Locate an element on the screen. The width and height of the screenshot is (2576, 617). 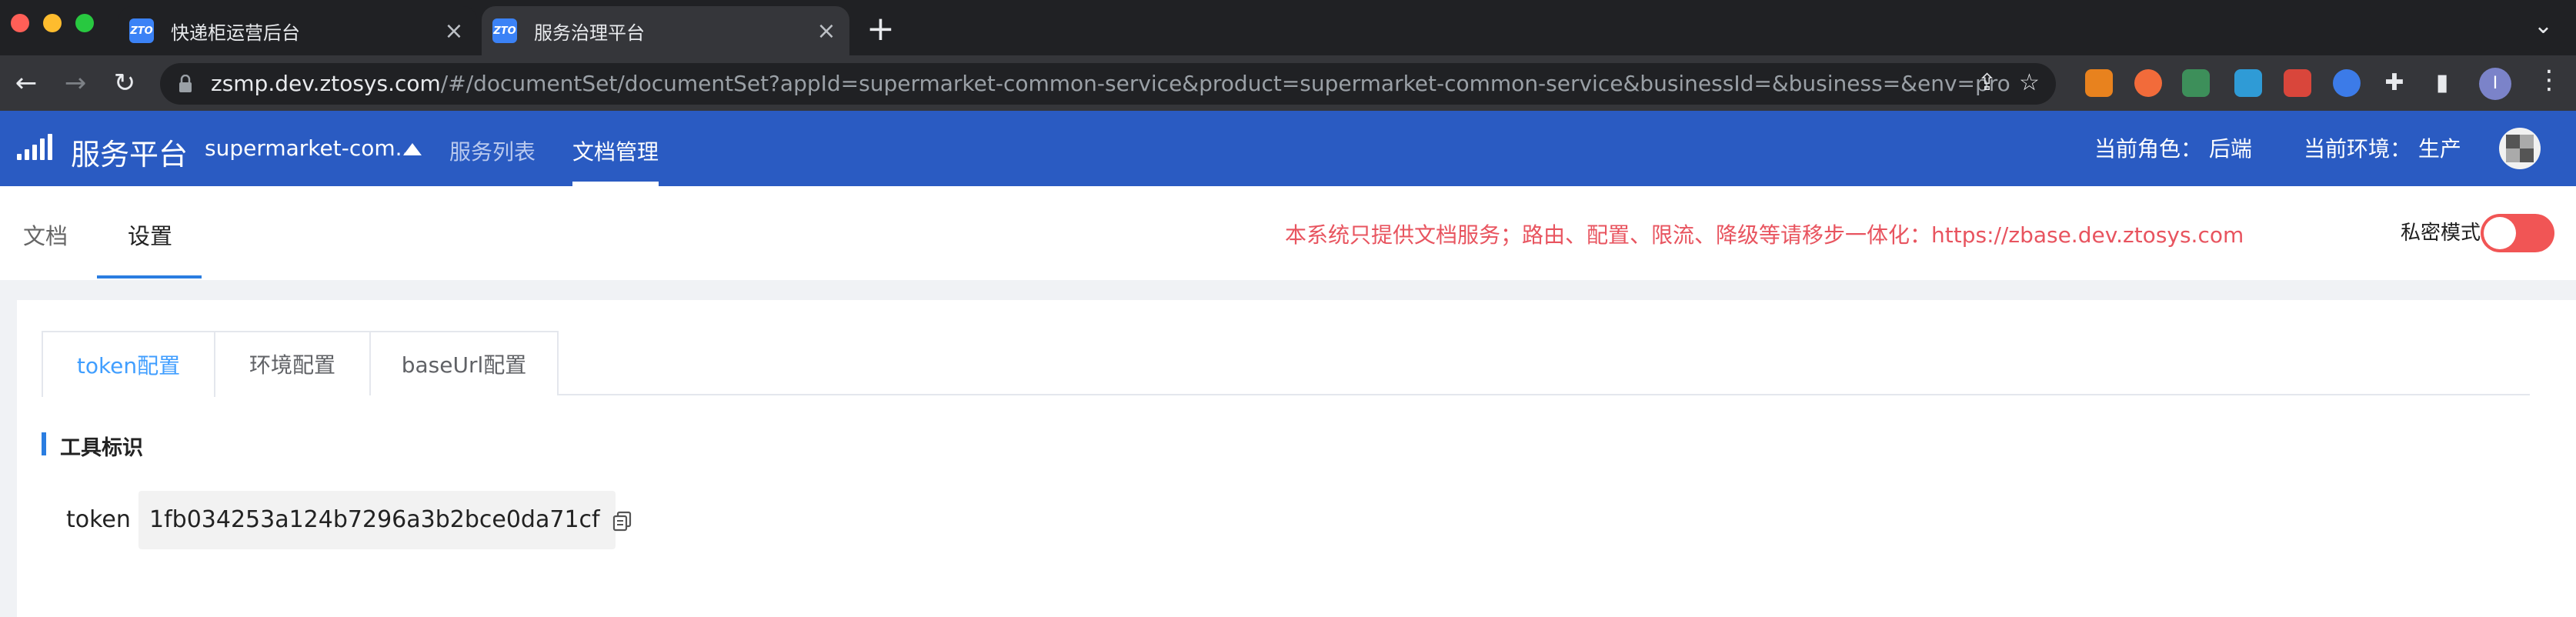
browser-tab-kuaidigui: ZTO 快递柜运营后台 × is located at coordinates (297, 30).